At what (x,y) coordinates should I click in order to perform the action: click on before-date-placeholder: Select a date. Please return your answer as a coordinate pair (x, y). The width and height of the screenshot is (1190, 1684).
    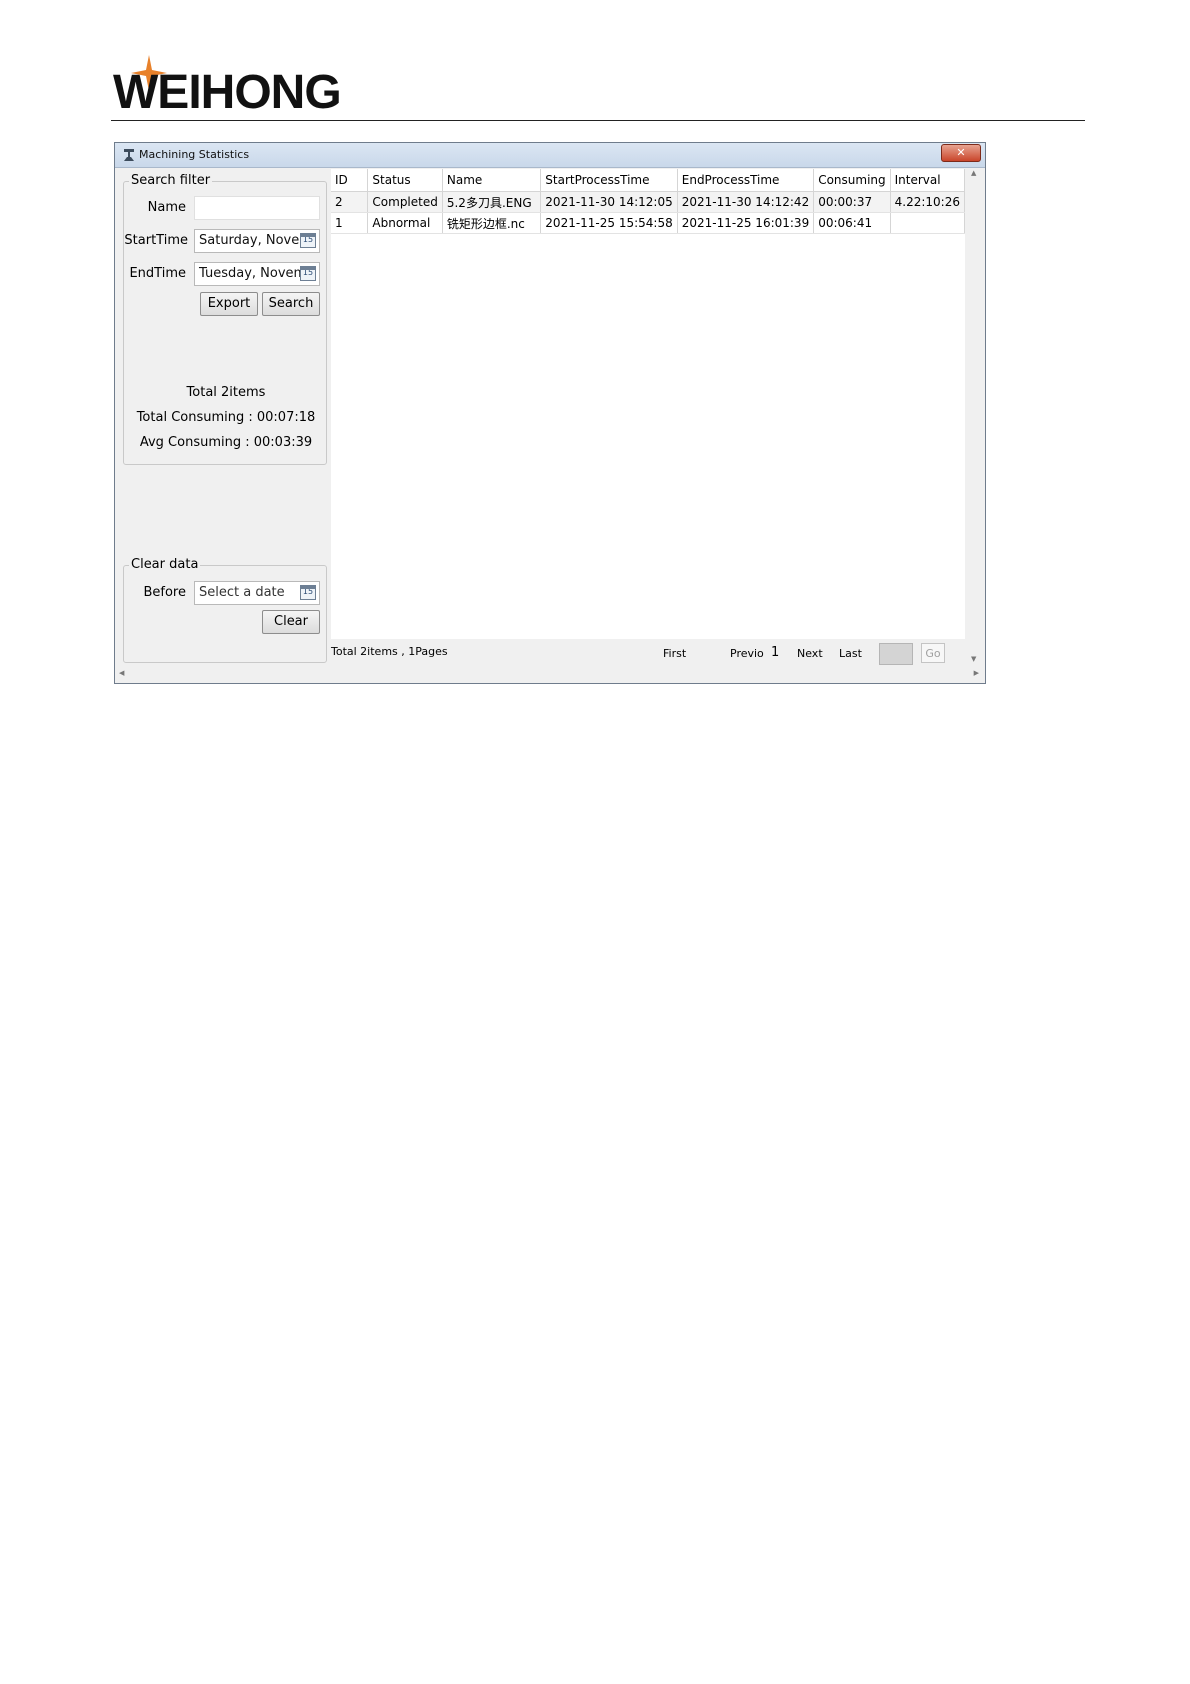
    Looking at the image, I should click on (242, 592).